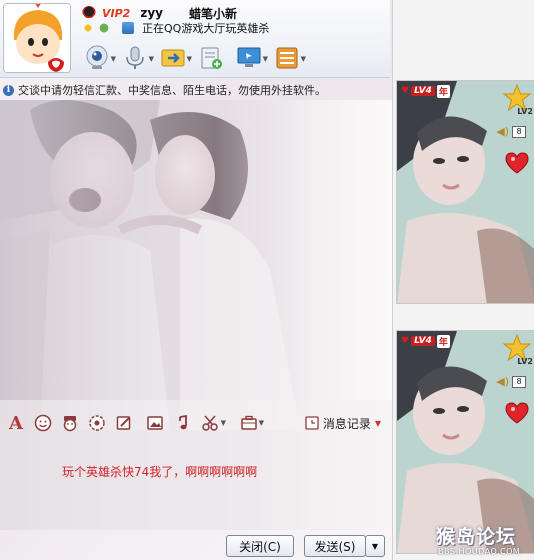  Describe the element at coordinates (195, 482) in the screenshot. I see `message-input` at that location.